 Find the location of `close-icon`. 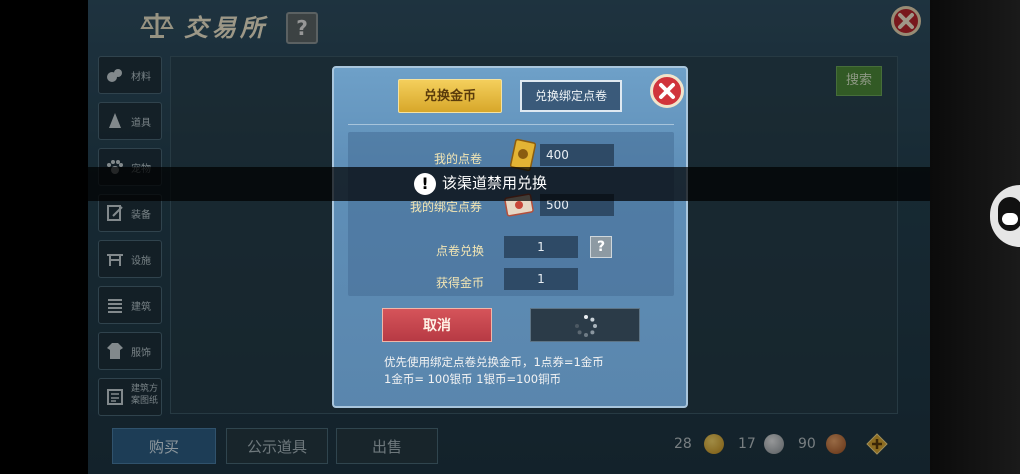

close-icon is located at coordinates (667, 91).